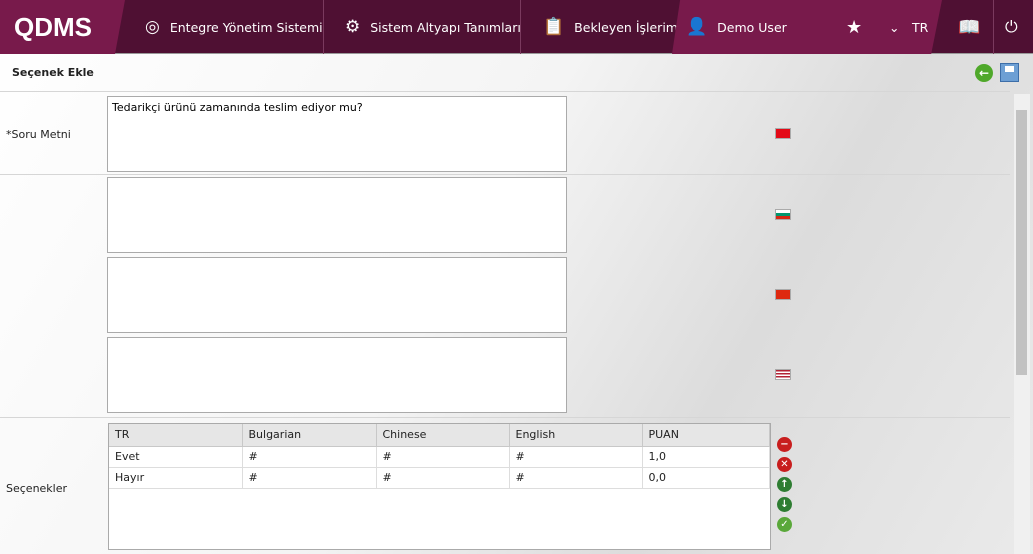  What do you see at coordinates (37, 488) in the screenshot?
I see `options-label: Seçenekler` at bounding box center [37, 488].